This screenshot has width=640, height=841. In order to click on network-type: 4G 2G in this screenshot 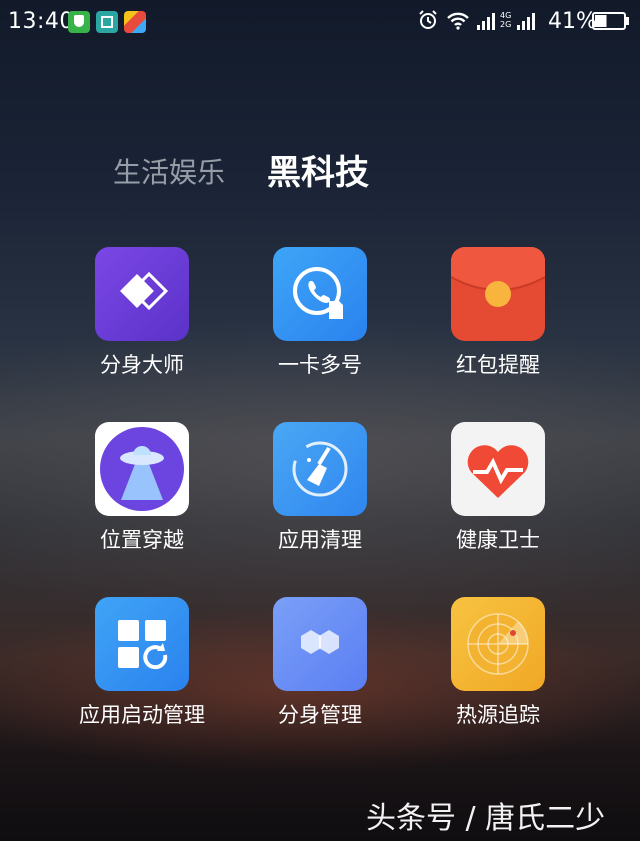, I will do `click(505, 20)`.